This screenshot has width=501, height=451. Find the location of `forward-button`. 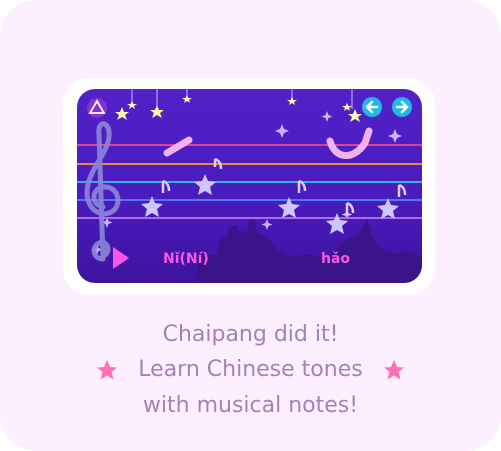

forward-button is located at coordinates (402, 107).